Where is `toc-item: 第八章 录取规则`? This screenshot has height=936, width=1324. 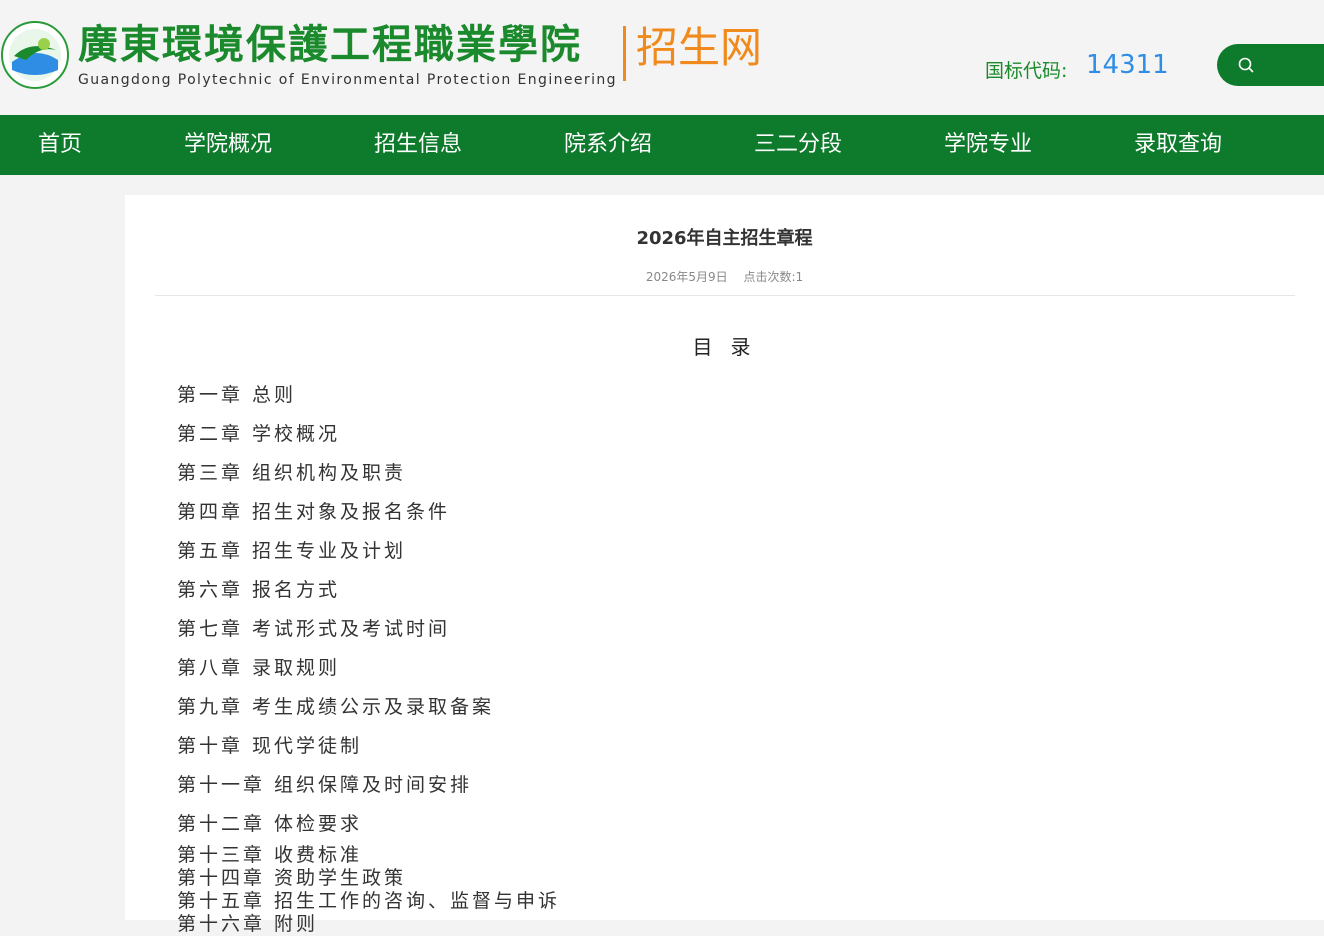 toc-item: 第八章 录取规则 is located at coordinates (259, 668).